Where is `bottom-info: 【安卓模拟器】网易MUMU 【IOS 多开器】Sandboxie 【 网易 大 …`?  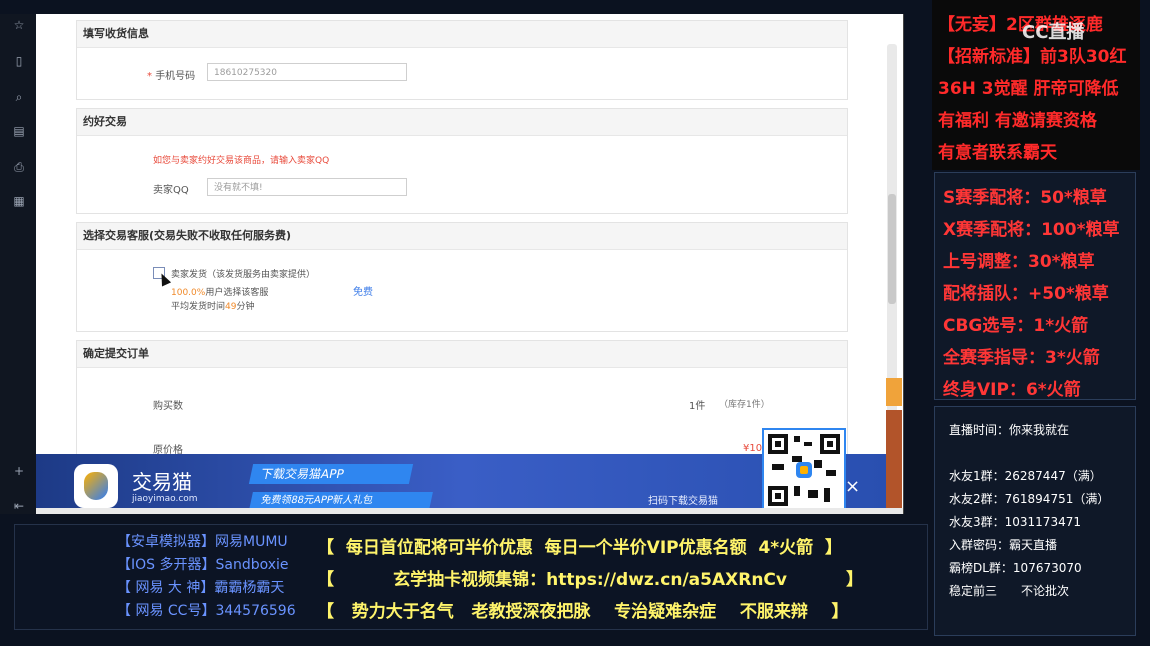
bottom-info: 【安卓模拟器】网易MUMU 【IOS 多开器】Sandboxie 【 网易 大 … is located at coordinates (471, 577).